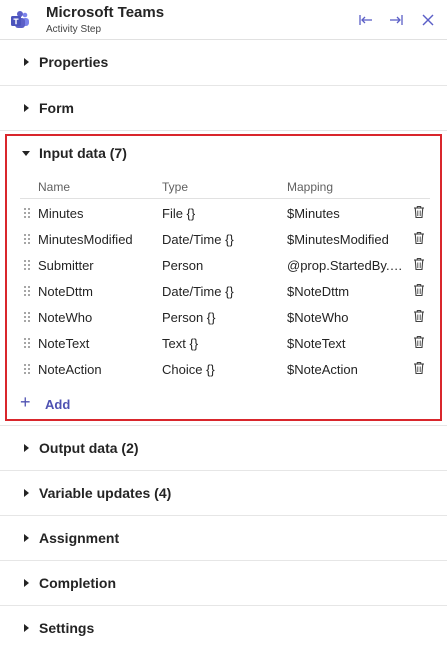 The width and height of the screenshot is (447, 646). I want to click on table-row: NoteText Text {} $NoteText, so click(225, 343).